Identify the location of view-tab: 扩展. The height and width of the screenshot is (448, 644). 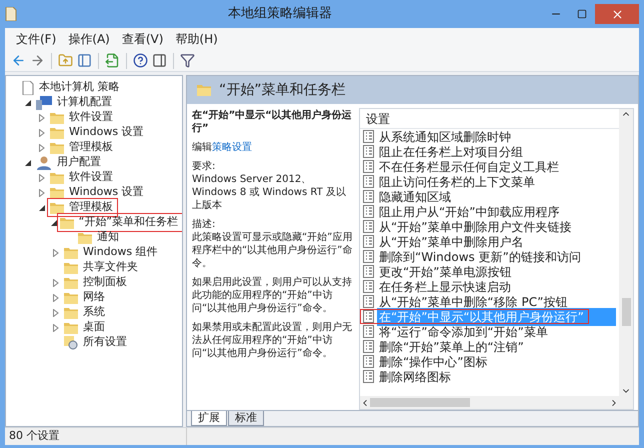
(209, 418).